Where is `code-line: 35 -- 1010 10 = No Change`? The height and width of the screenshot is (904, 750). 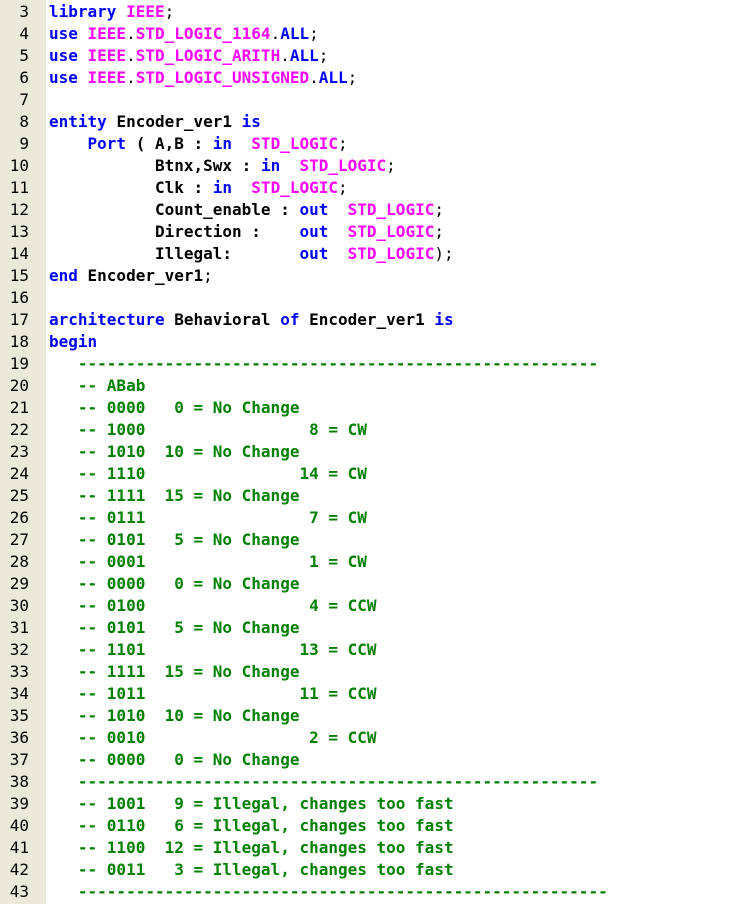 code-line: 35 -- 1010 10 = No Change is located at coordinates (375, 716).